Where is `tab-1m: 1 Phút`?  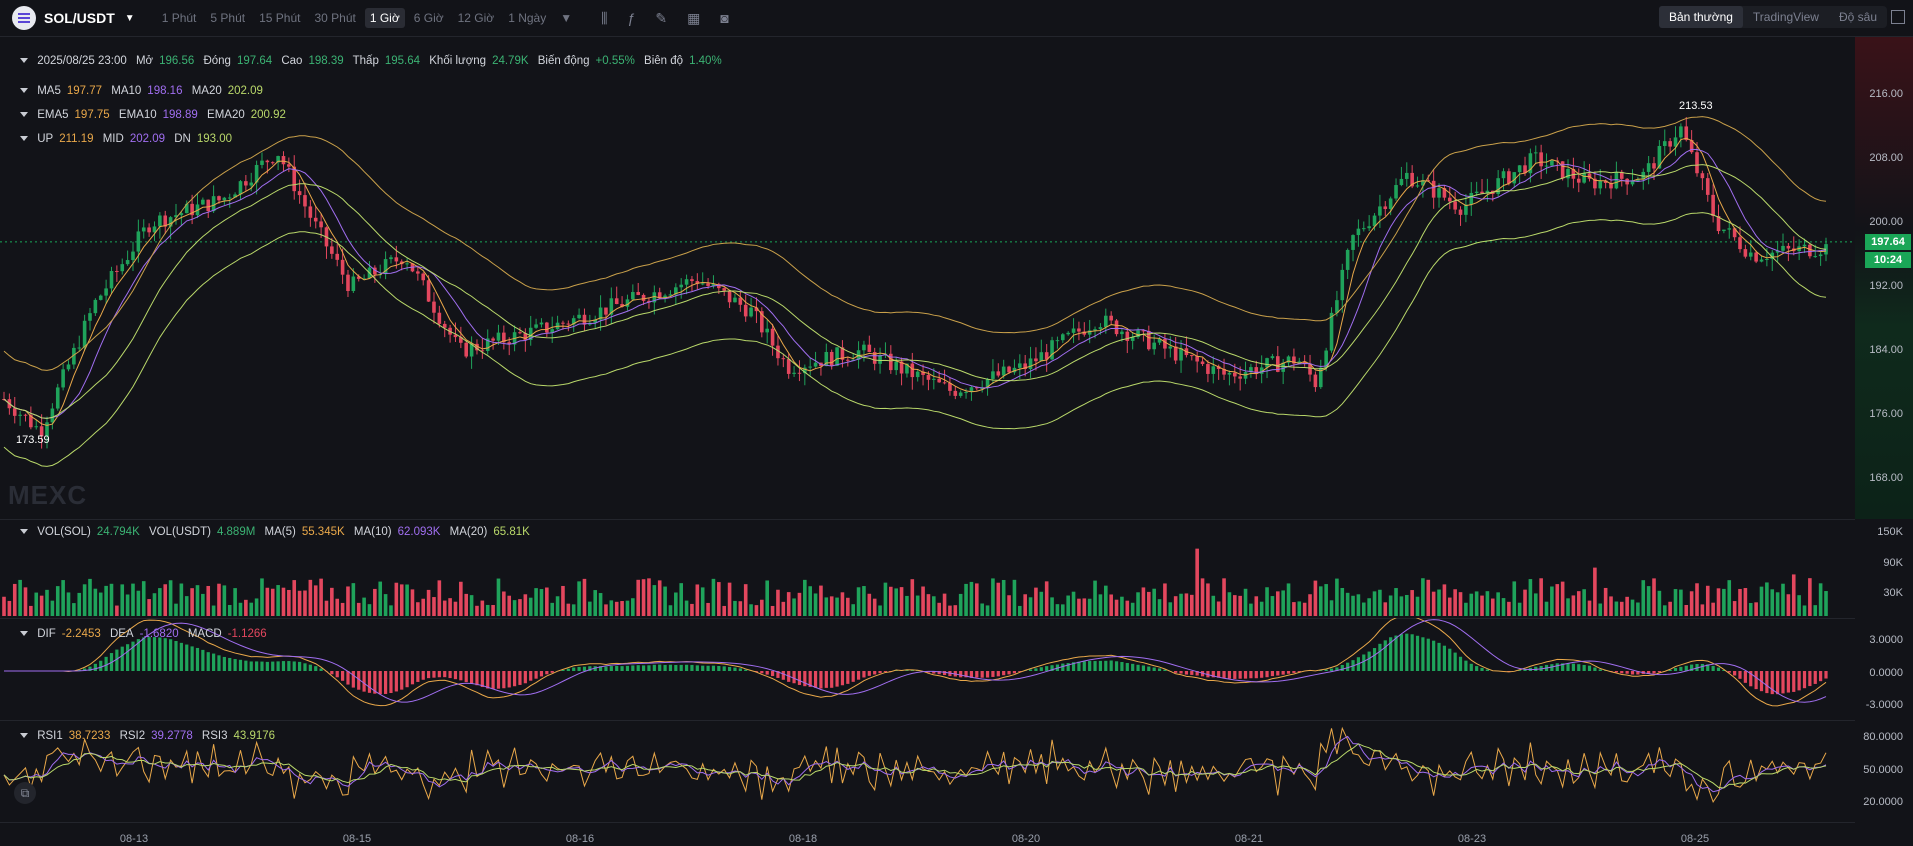
tab-1m: 1 Phút is located at coordinates (179, 18).